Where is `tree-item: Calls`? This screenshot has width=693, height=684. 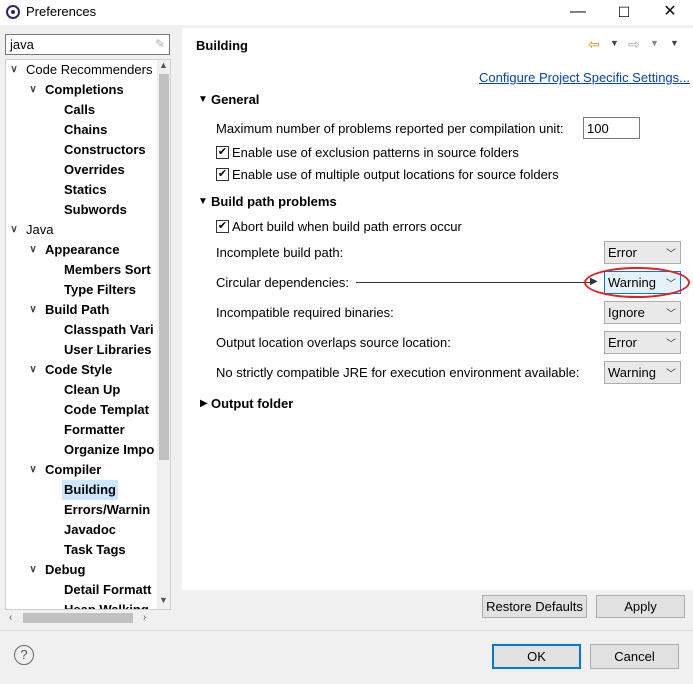
tree-item: Calls is located at coordinates (81, 110).